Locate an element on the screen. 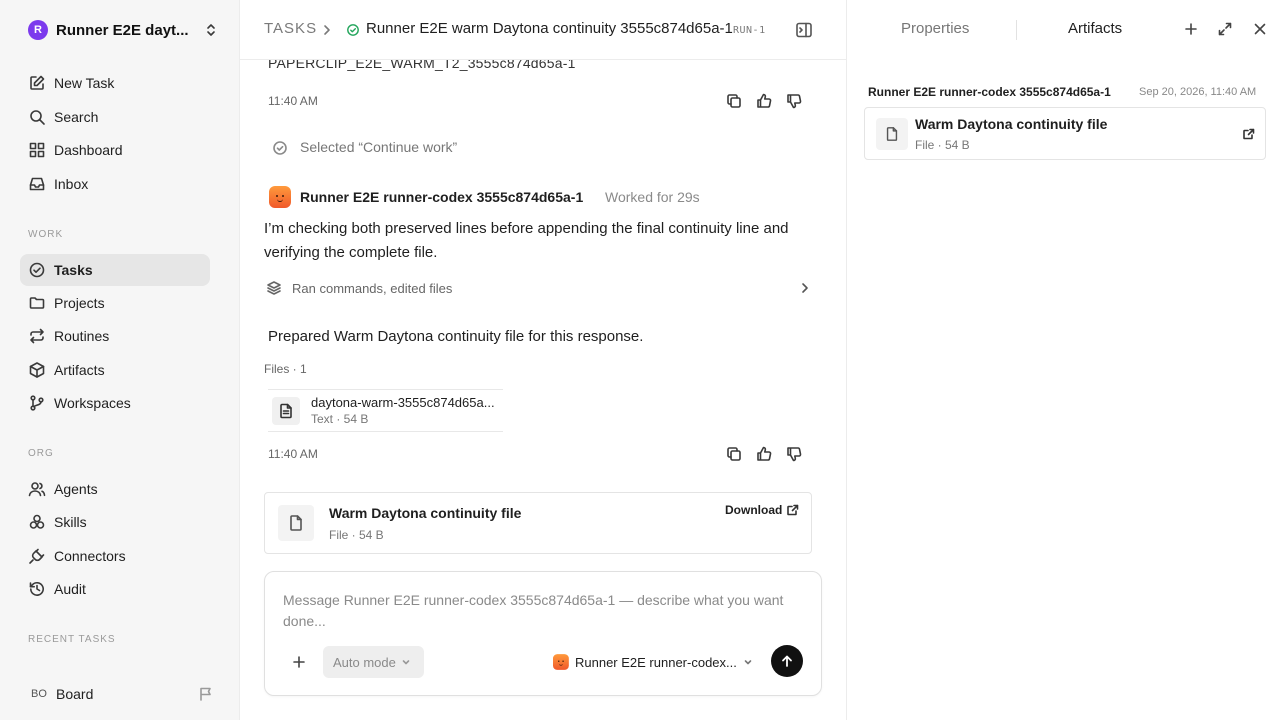 This screenshot has height=720, width=1280. files-count: Files · 1 is located at coordinates (285, 369).